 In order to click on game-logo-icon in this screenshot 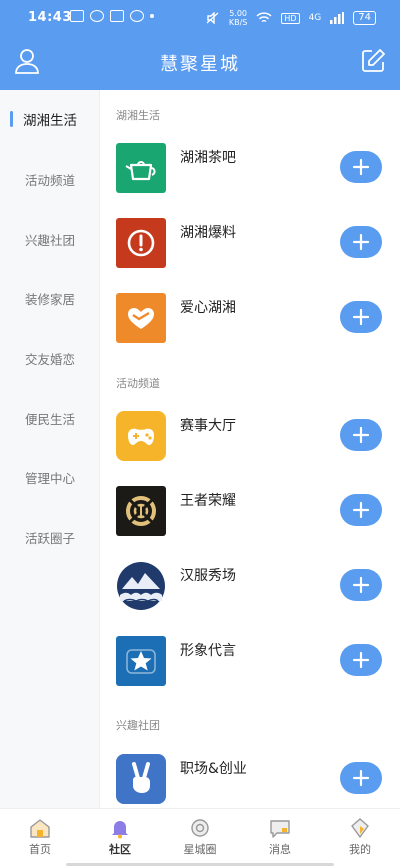, I will do `click(141, 511)`.